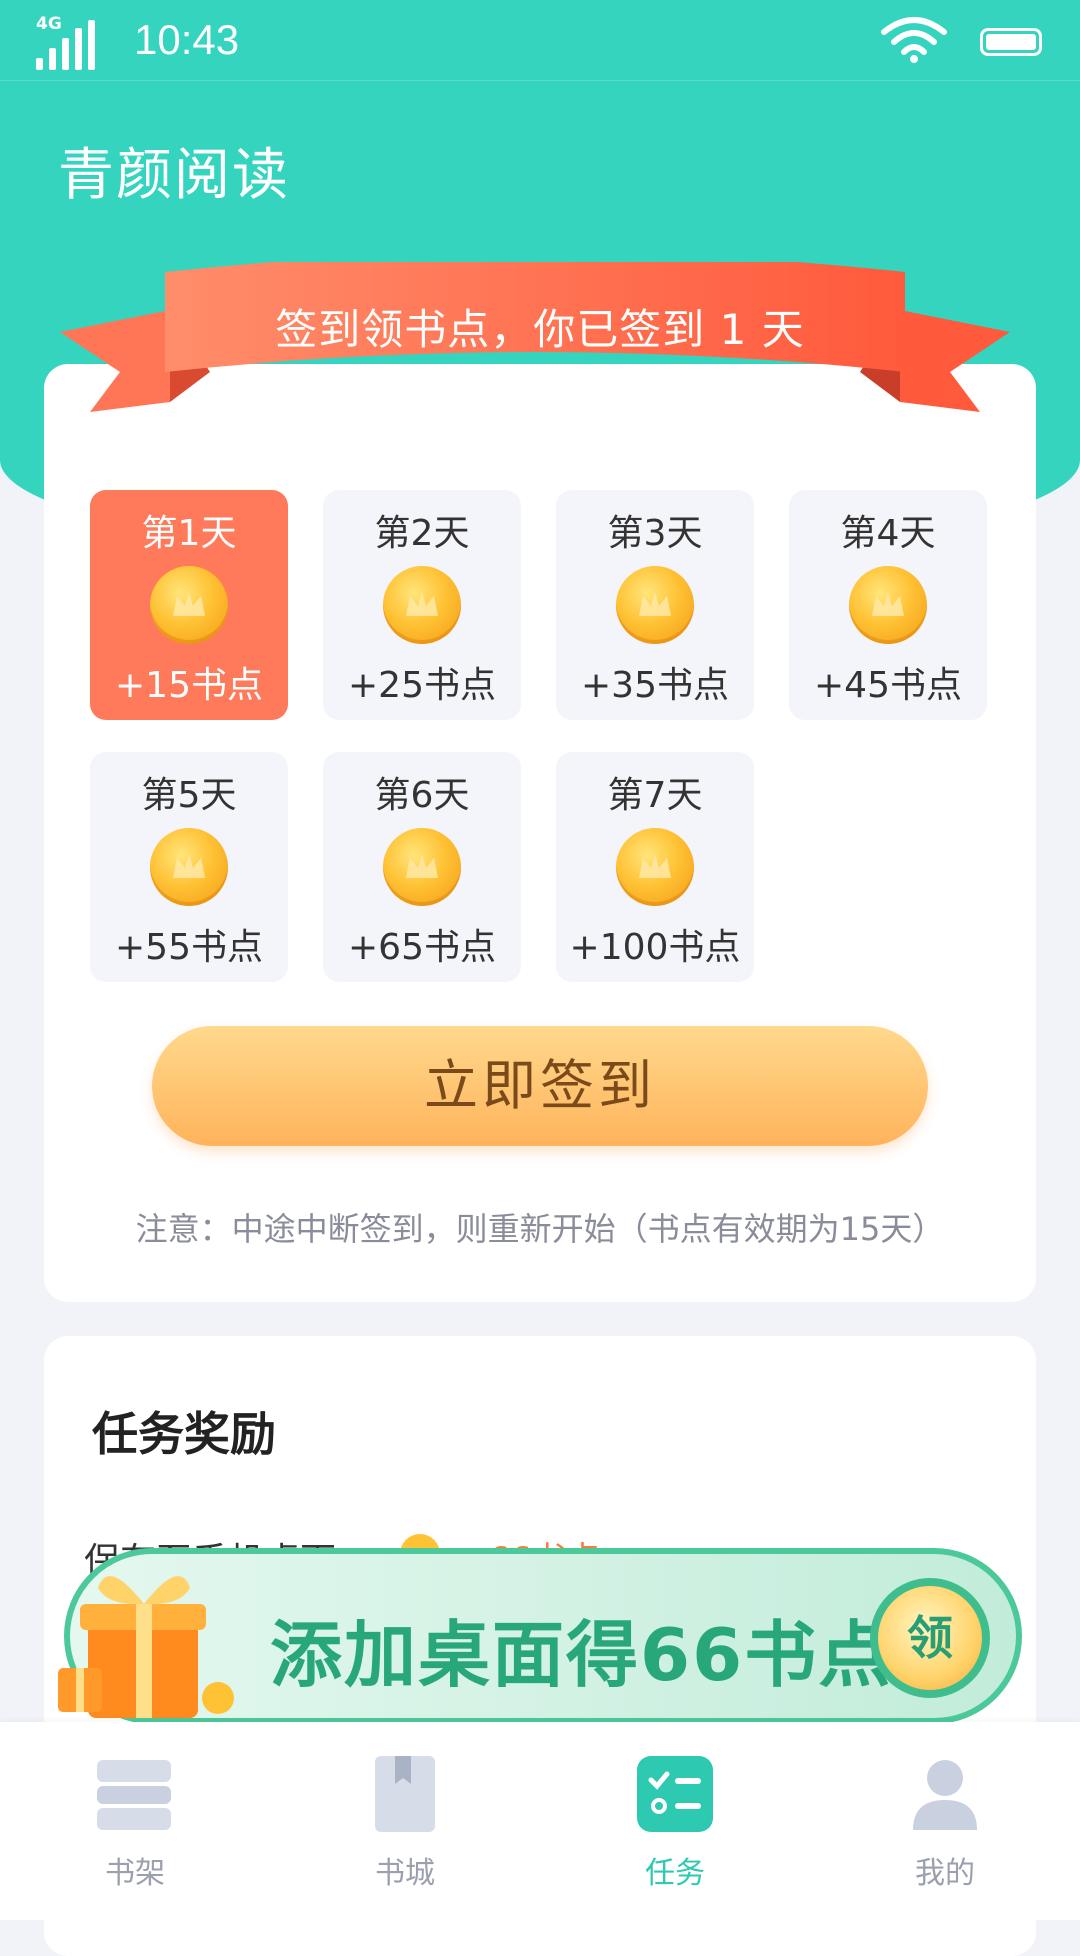 The height and width of the screenshot is (1956, 1080). I want to click on battery-icon, so click(1011, 42).